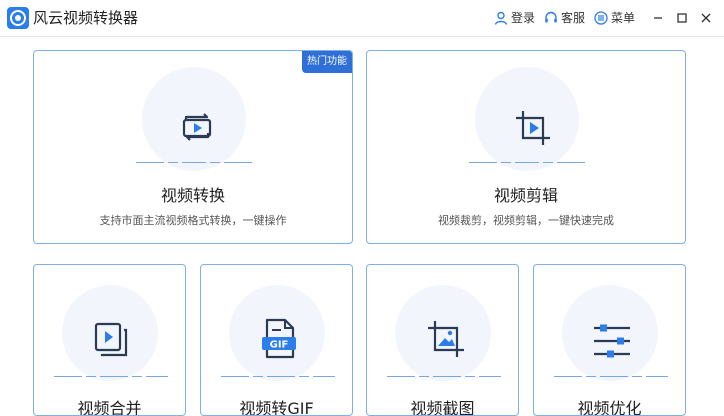 The height and width of the screenshot is (416, 724). Describe the element at coordinates (18, 18) in the screenshot. I see `app-logo-icon` at that location.